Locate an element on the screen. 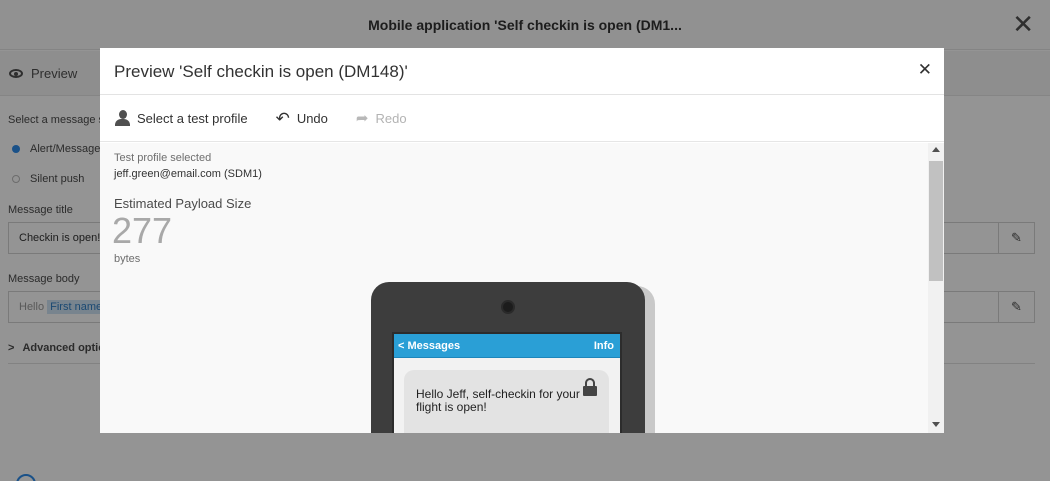 This screenshot has height=481, width=1050. undo-icon: ↶ is located at coordinates (282, 118).